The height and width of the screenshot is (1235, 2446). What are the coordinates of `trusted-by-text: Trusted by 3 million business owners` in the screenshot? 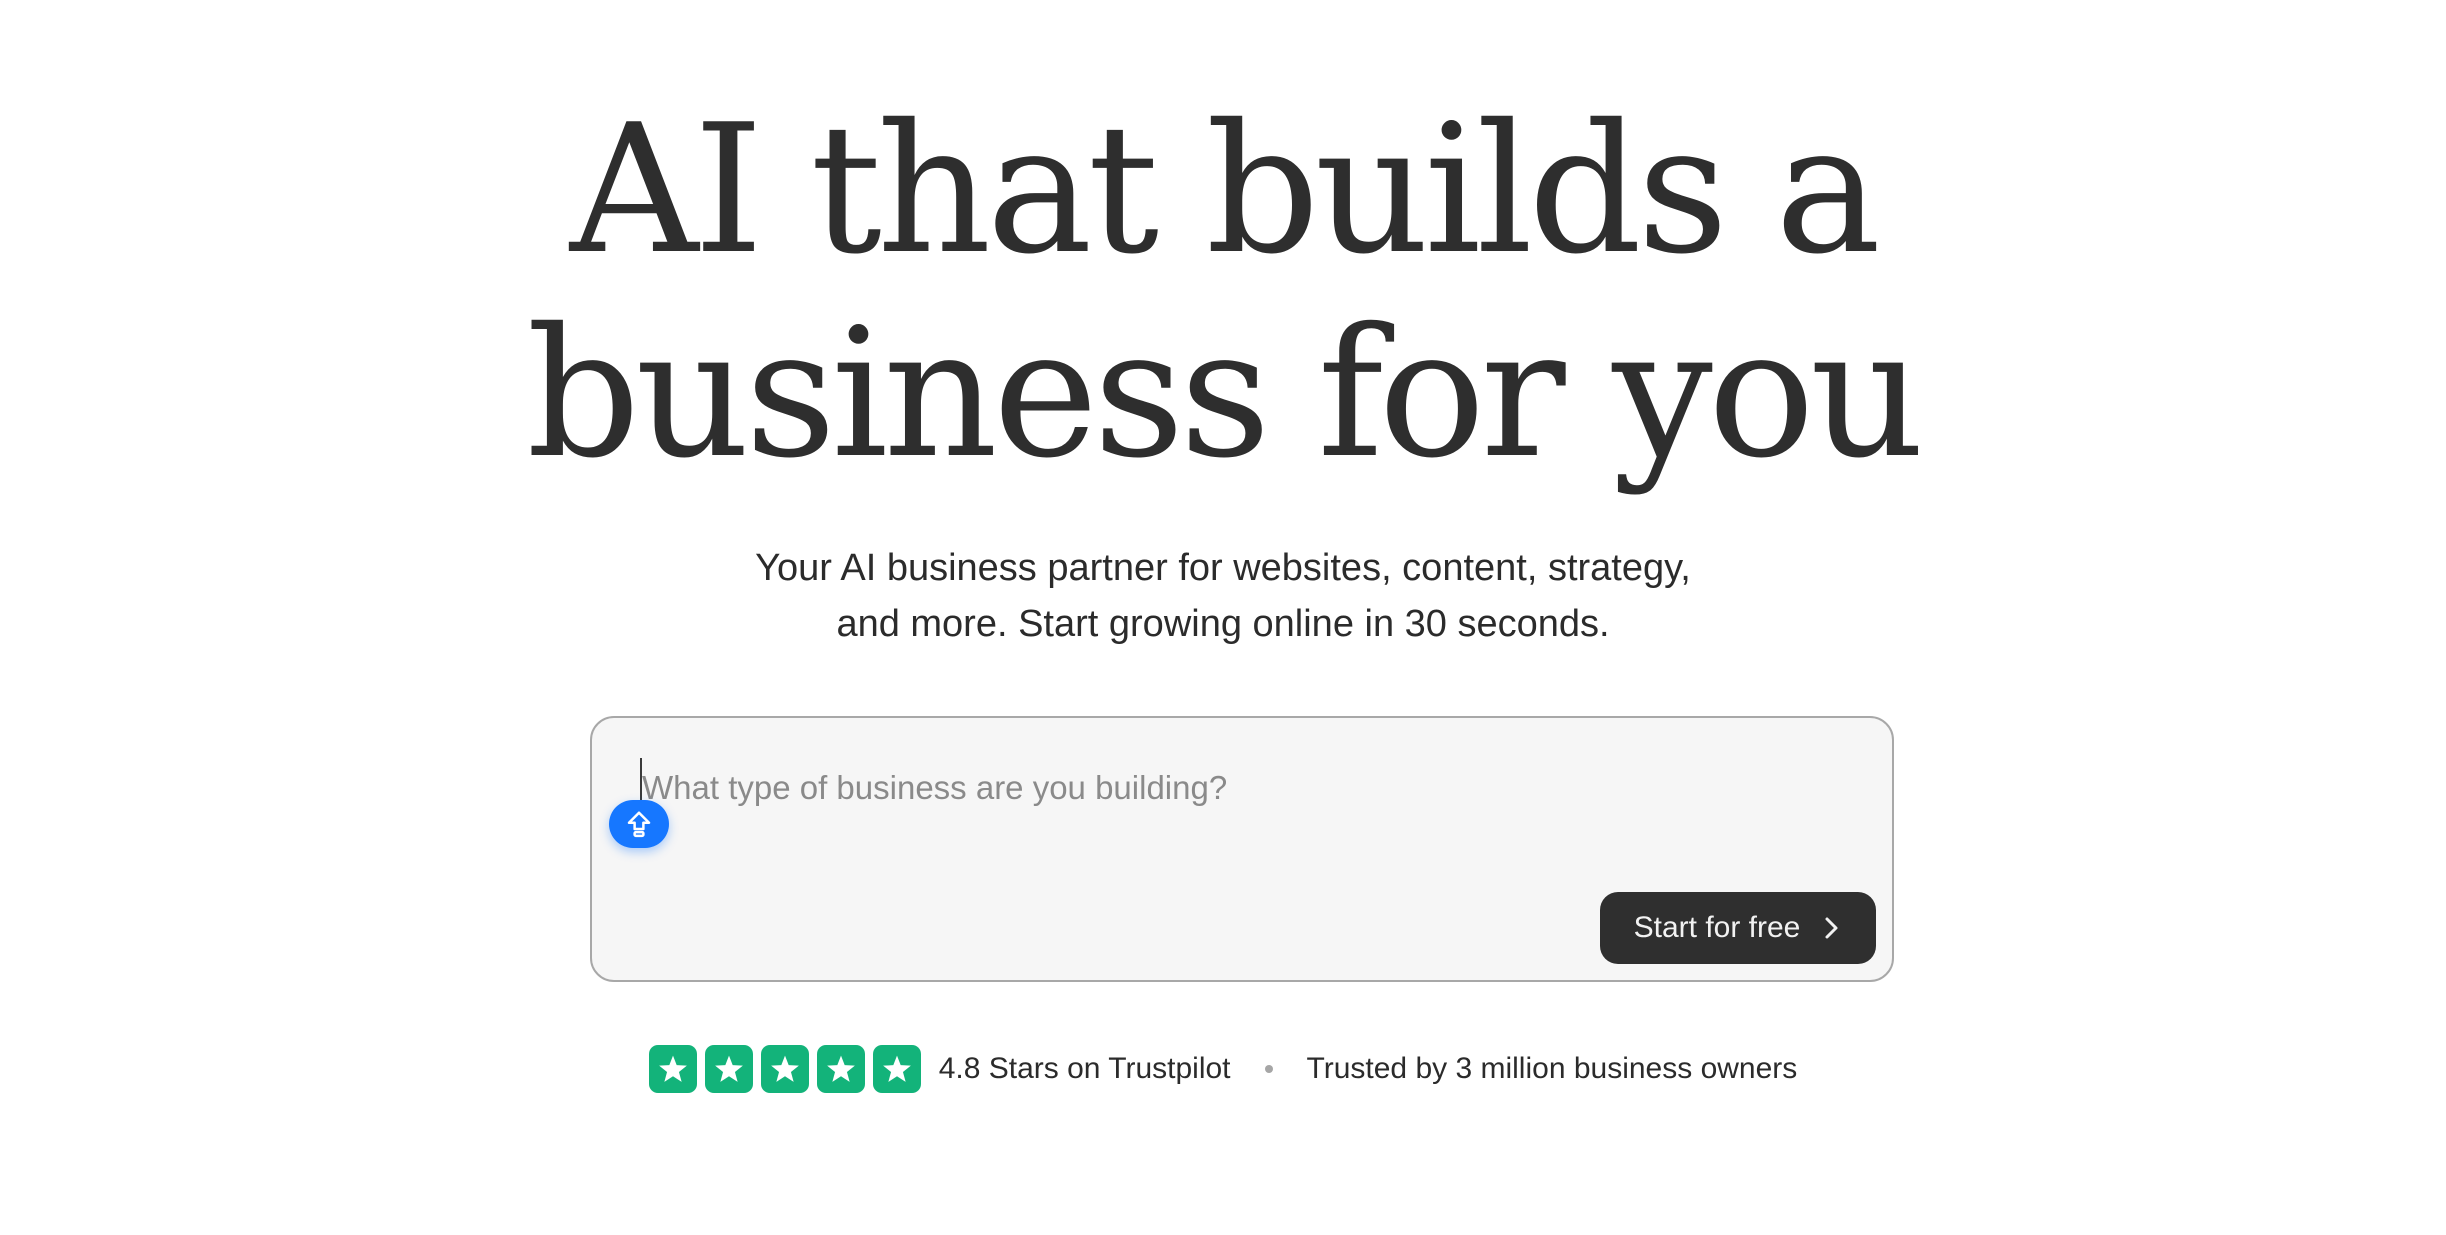 It's located at (1552, 1068).